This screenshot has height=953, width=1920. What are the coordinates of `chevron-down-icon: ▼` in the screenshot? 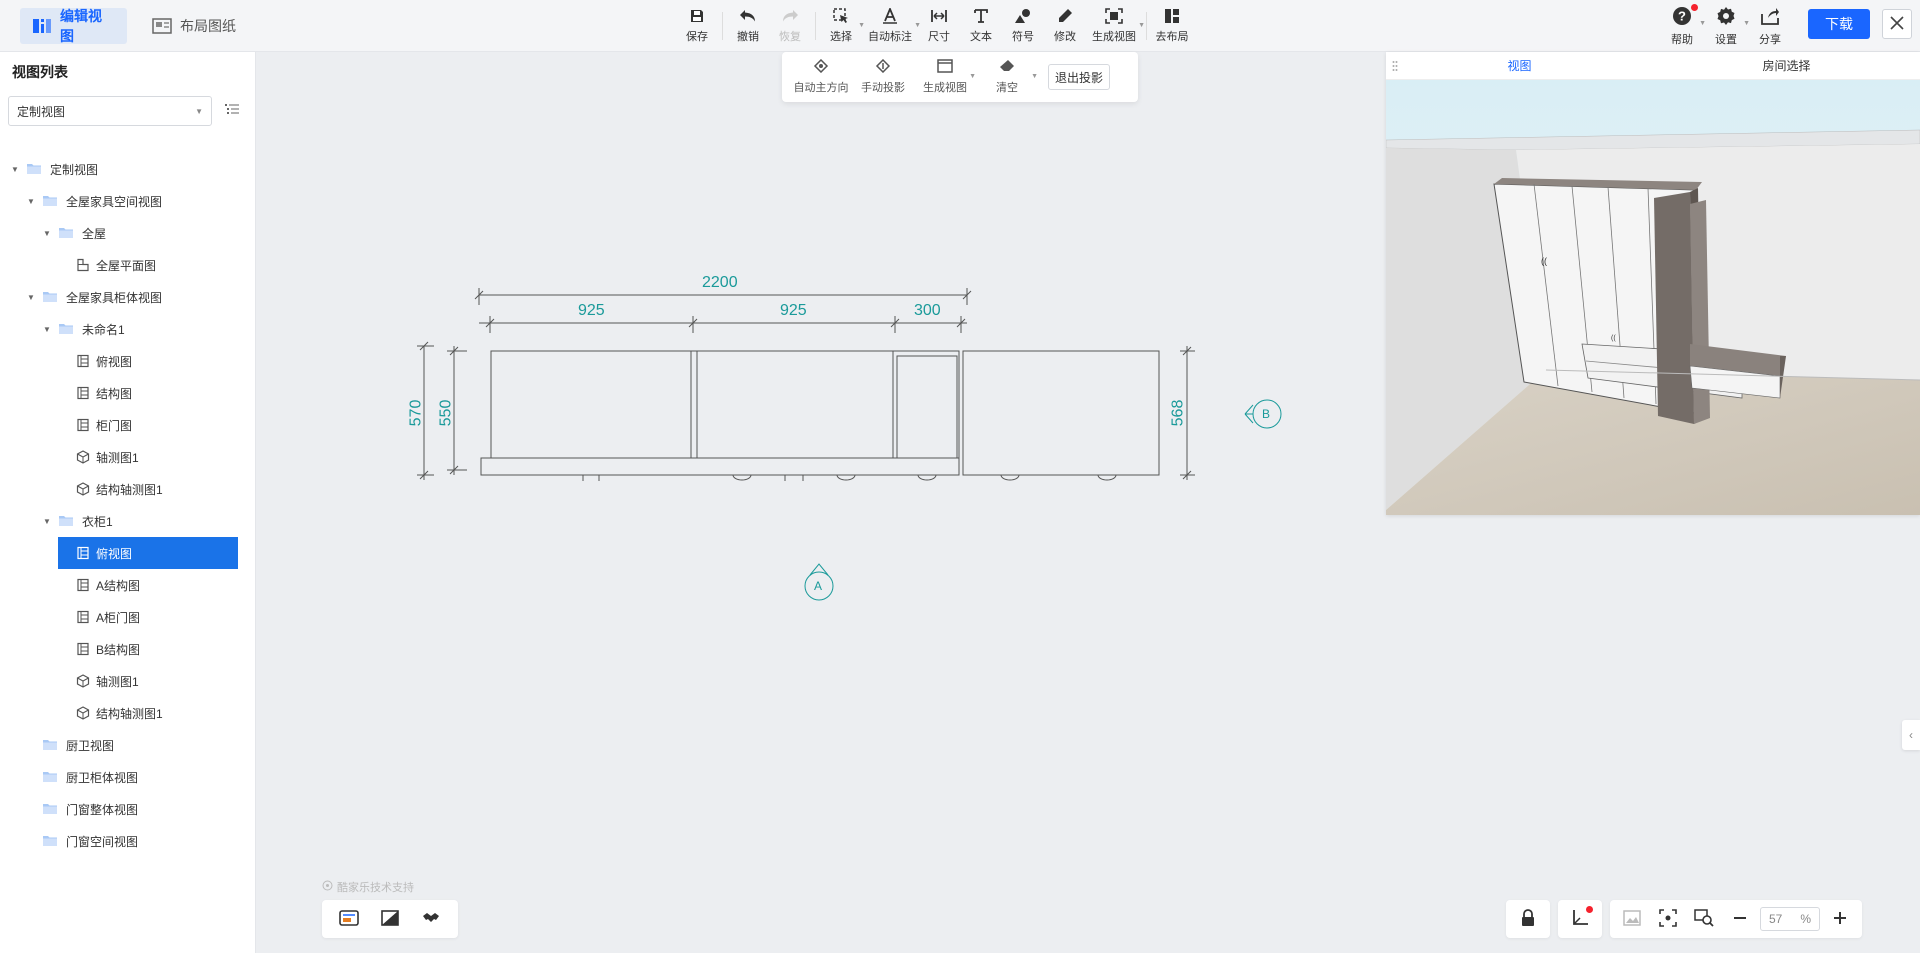 It's located at (1034, 76).